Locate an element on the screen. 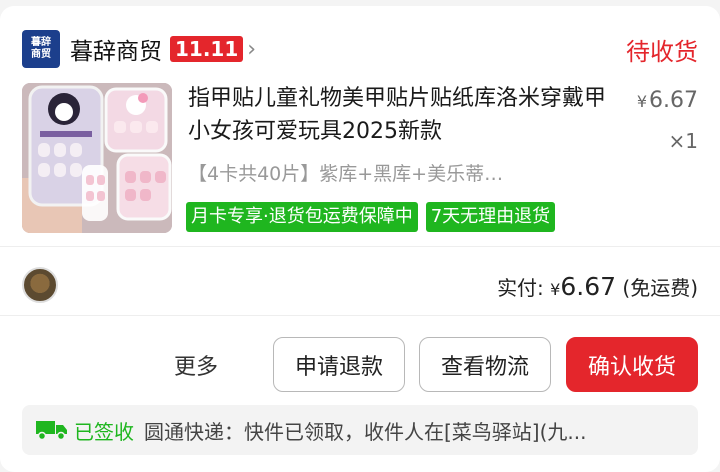  product-thumbnail is located at coordinates (97, 158).